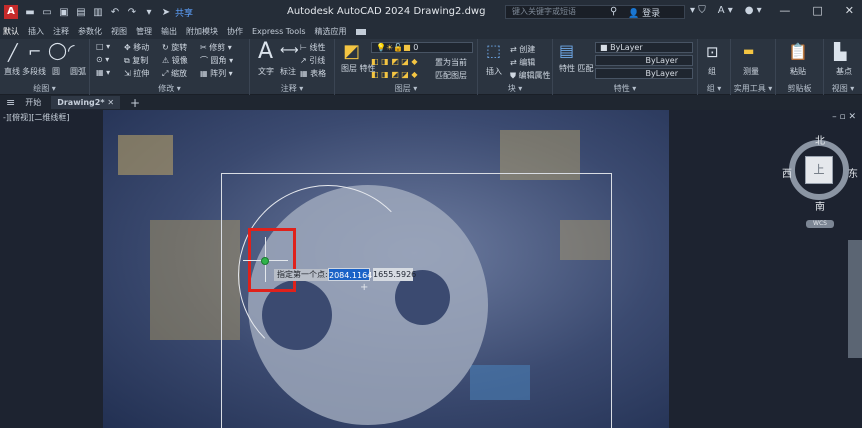 The height and width of the screenshot is (428, 862). I want to click on move-button: ✥ 移动, so click(136, 47).